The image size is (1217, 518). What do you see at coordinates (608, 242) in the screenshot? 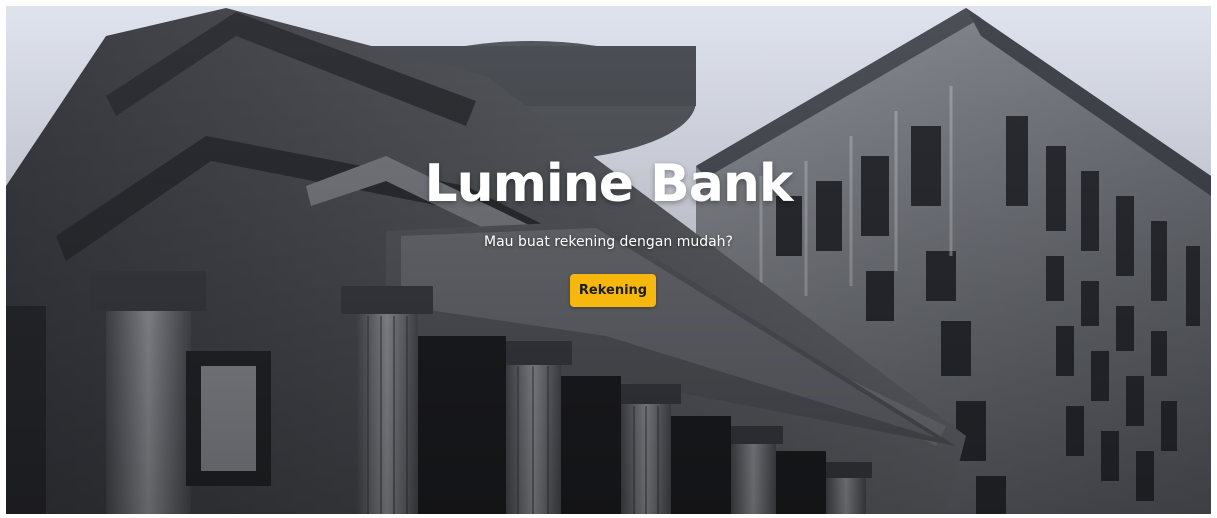
I see `hero-subtitle: Mau buat rekening dengan mudah?` at bounding box center [608, 242].